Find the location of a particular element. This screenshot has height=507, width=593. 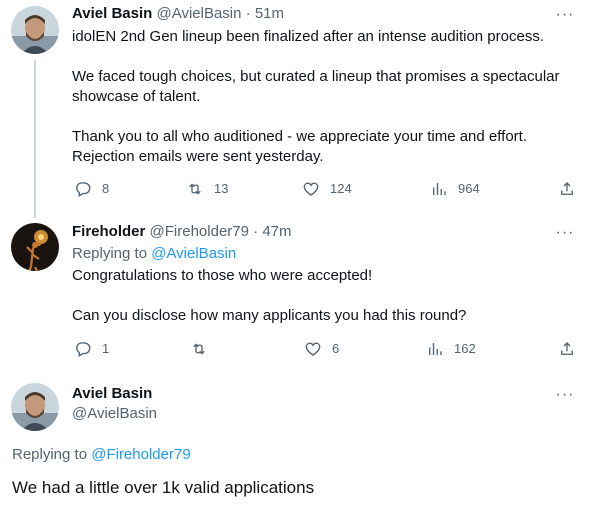

views-button: 964 is located at coordinates (455, 189).